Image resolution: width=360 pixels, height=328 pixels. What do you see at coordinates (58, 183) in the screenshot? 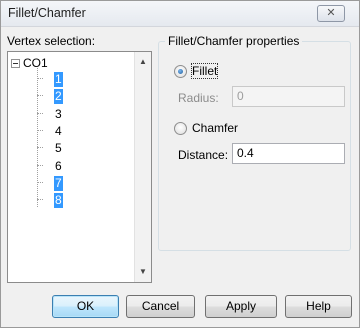
I see `tree-item-label: 7` at bounding box center [58, 183].